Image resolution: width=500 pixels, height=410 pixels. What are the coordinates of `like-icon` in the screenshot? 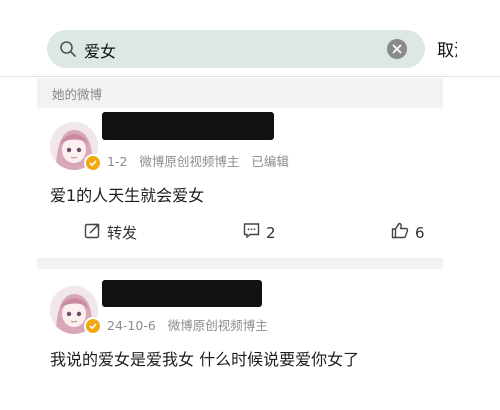 It's located at (400, 232).